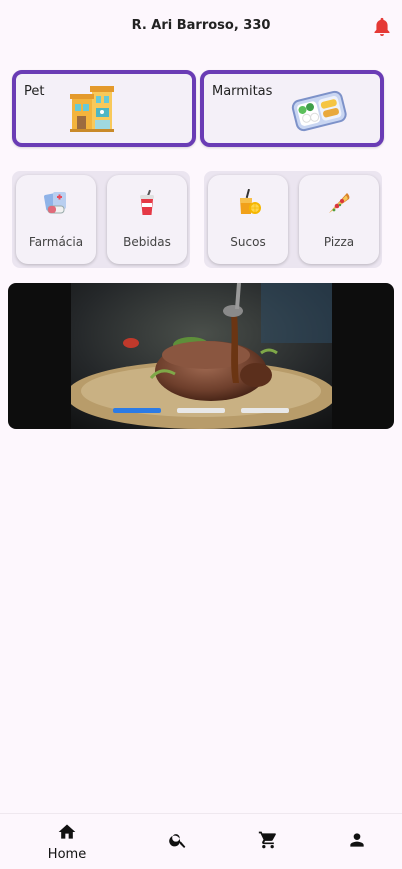  I want to click on delivery-address: R. Ari Barroso, 330, so click(201, 25).